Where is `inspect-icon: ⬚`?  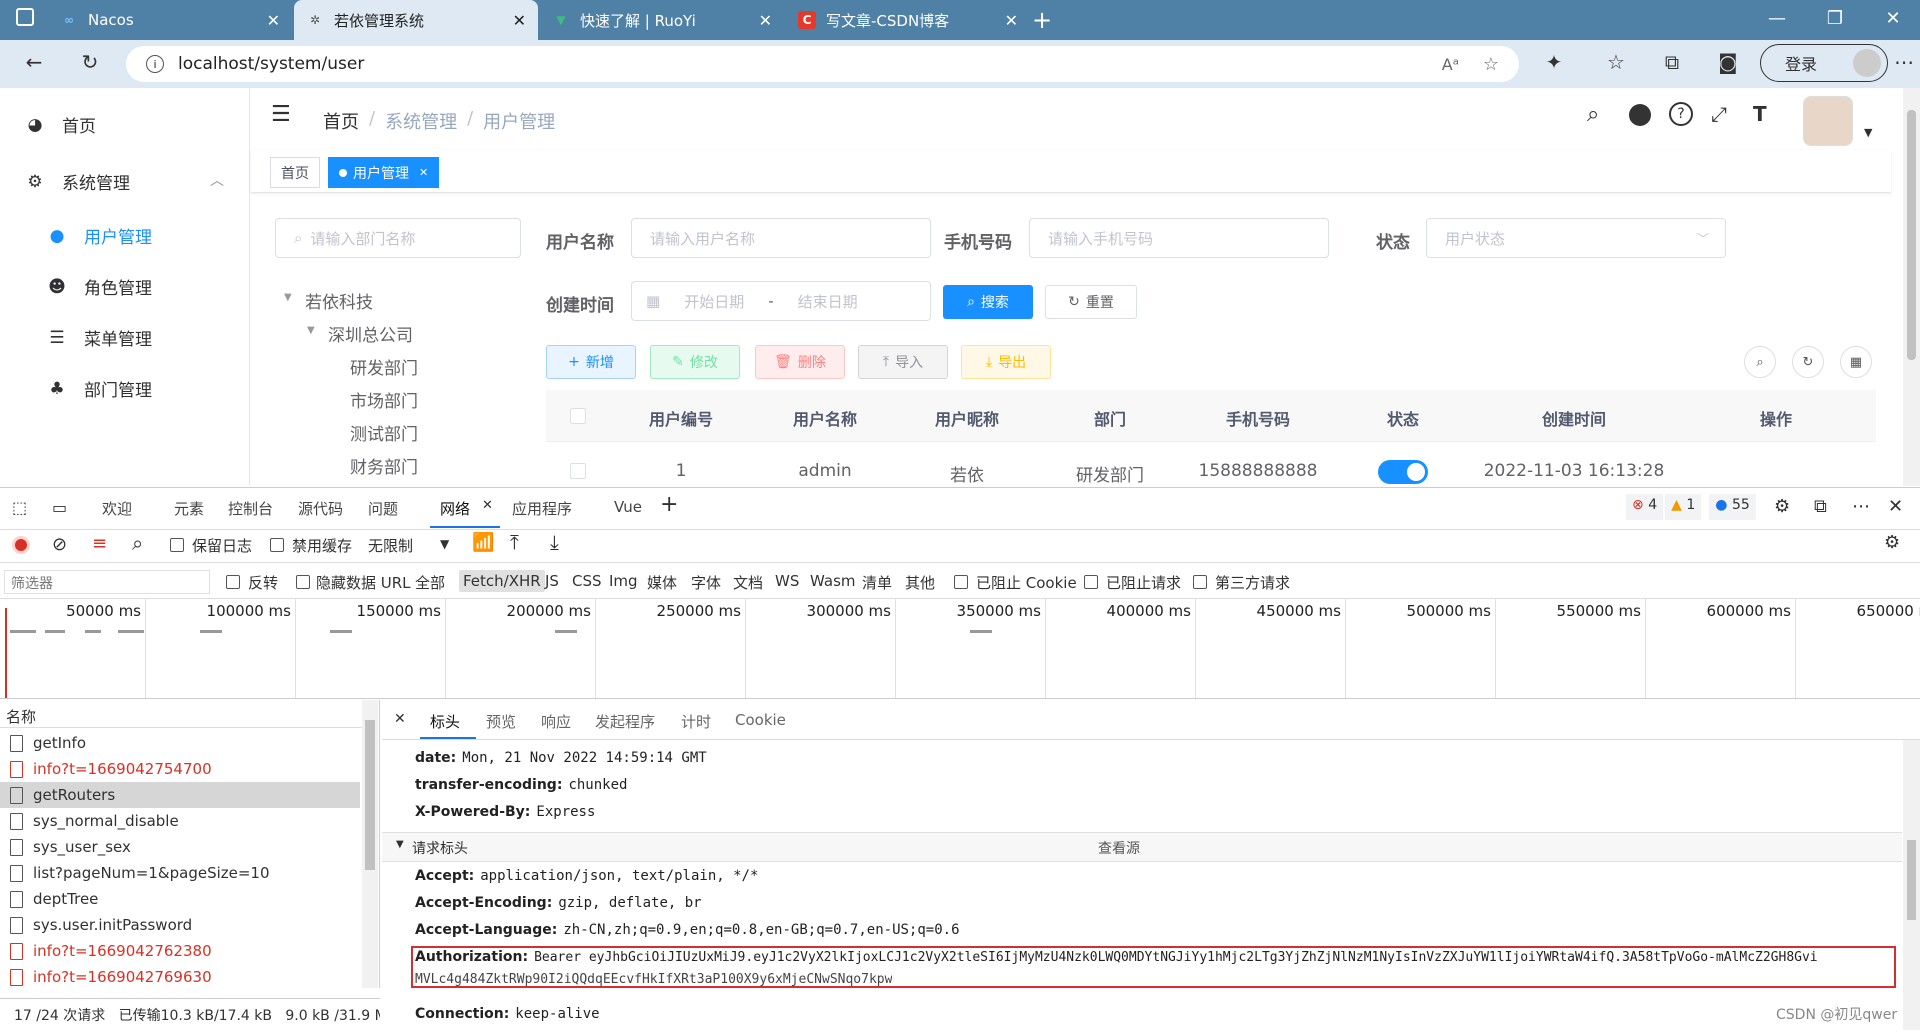
inspect-icon: ⬚ is located at coordinates (19, 507).